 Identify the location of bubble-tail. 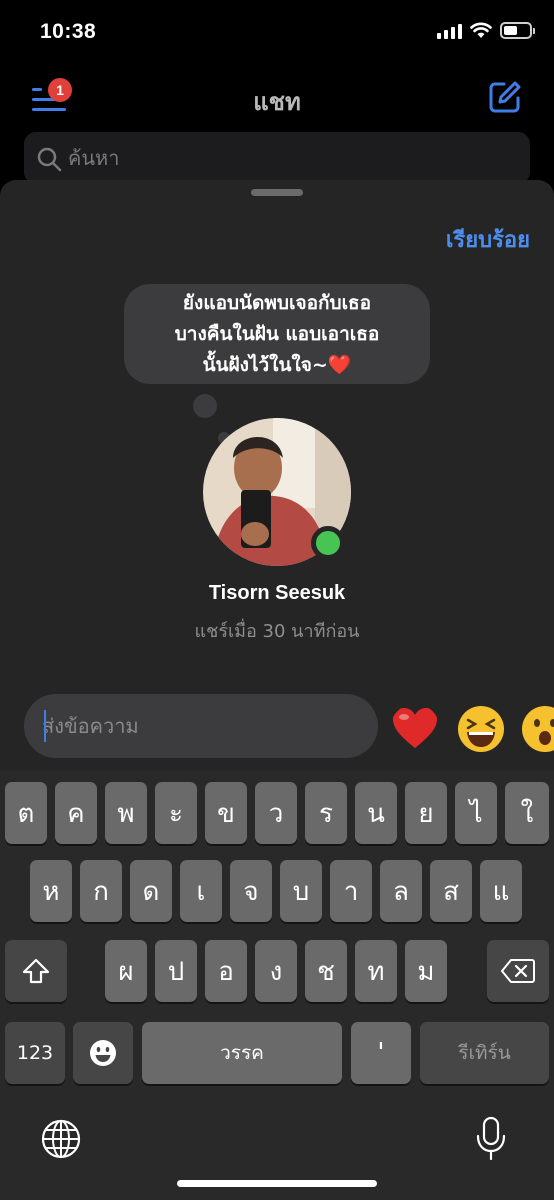
(205, 406).